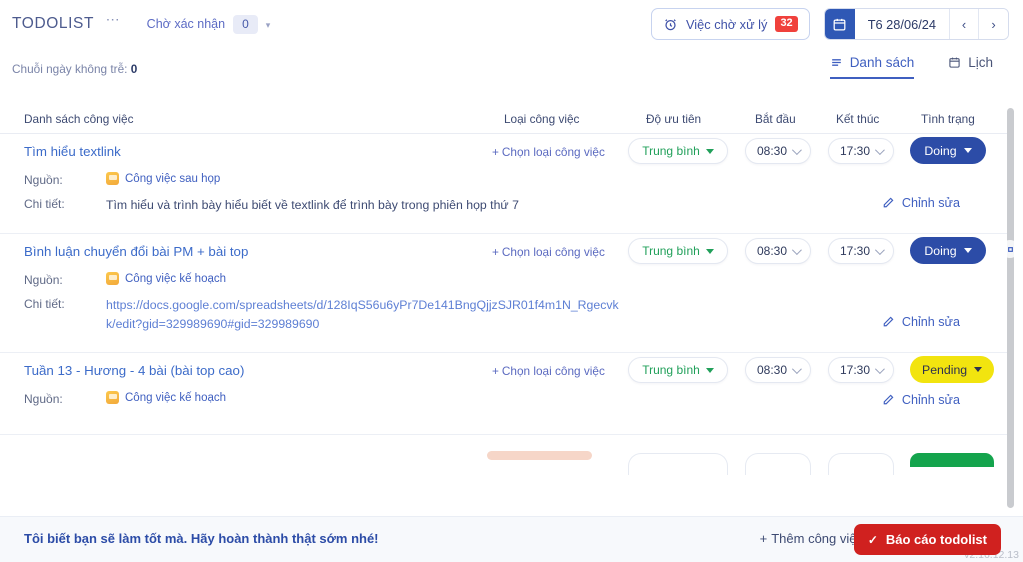 The width and height of the screenshot is (1023, 562). I want to click on next-day-button: ›, so click(993, 24).